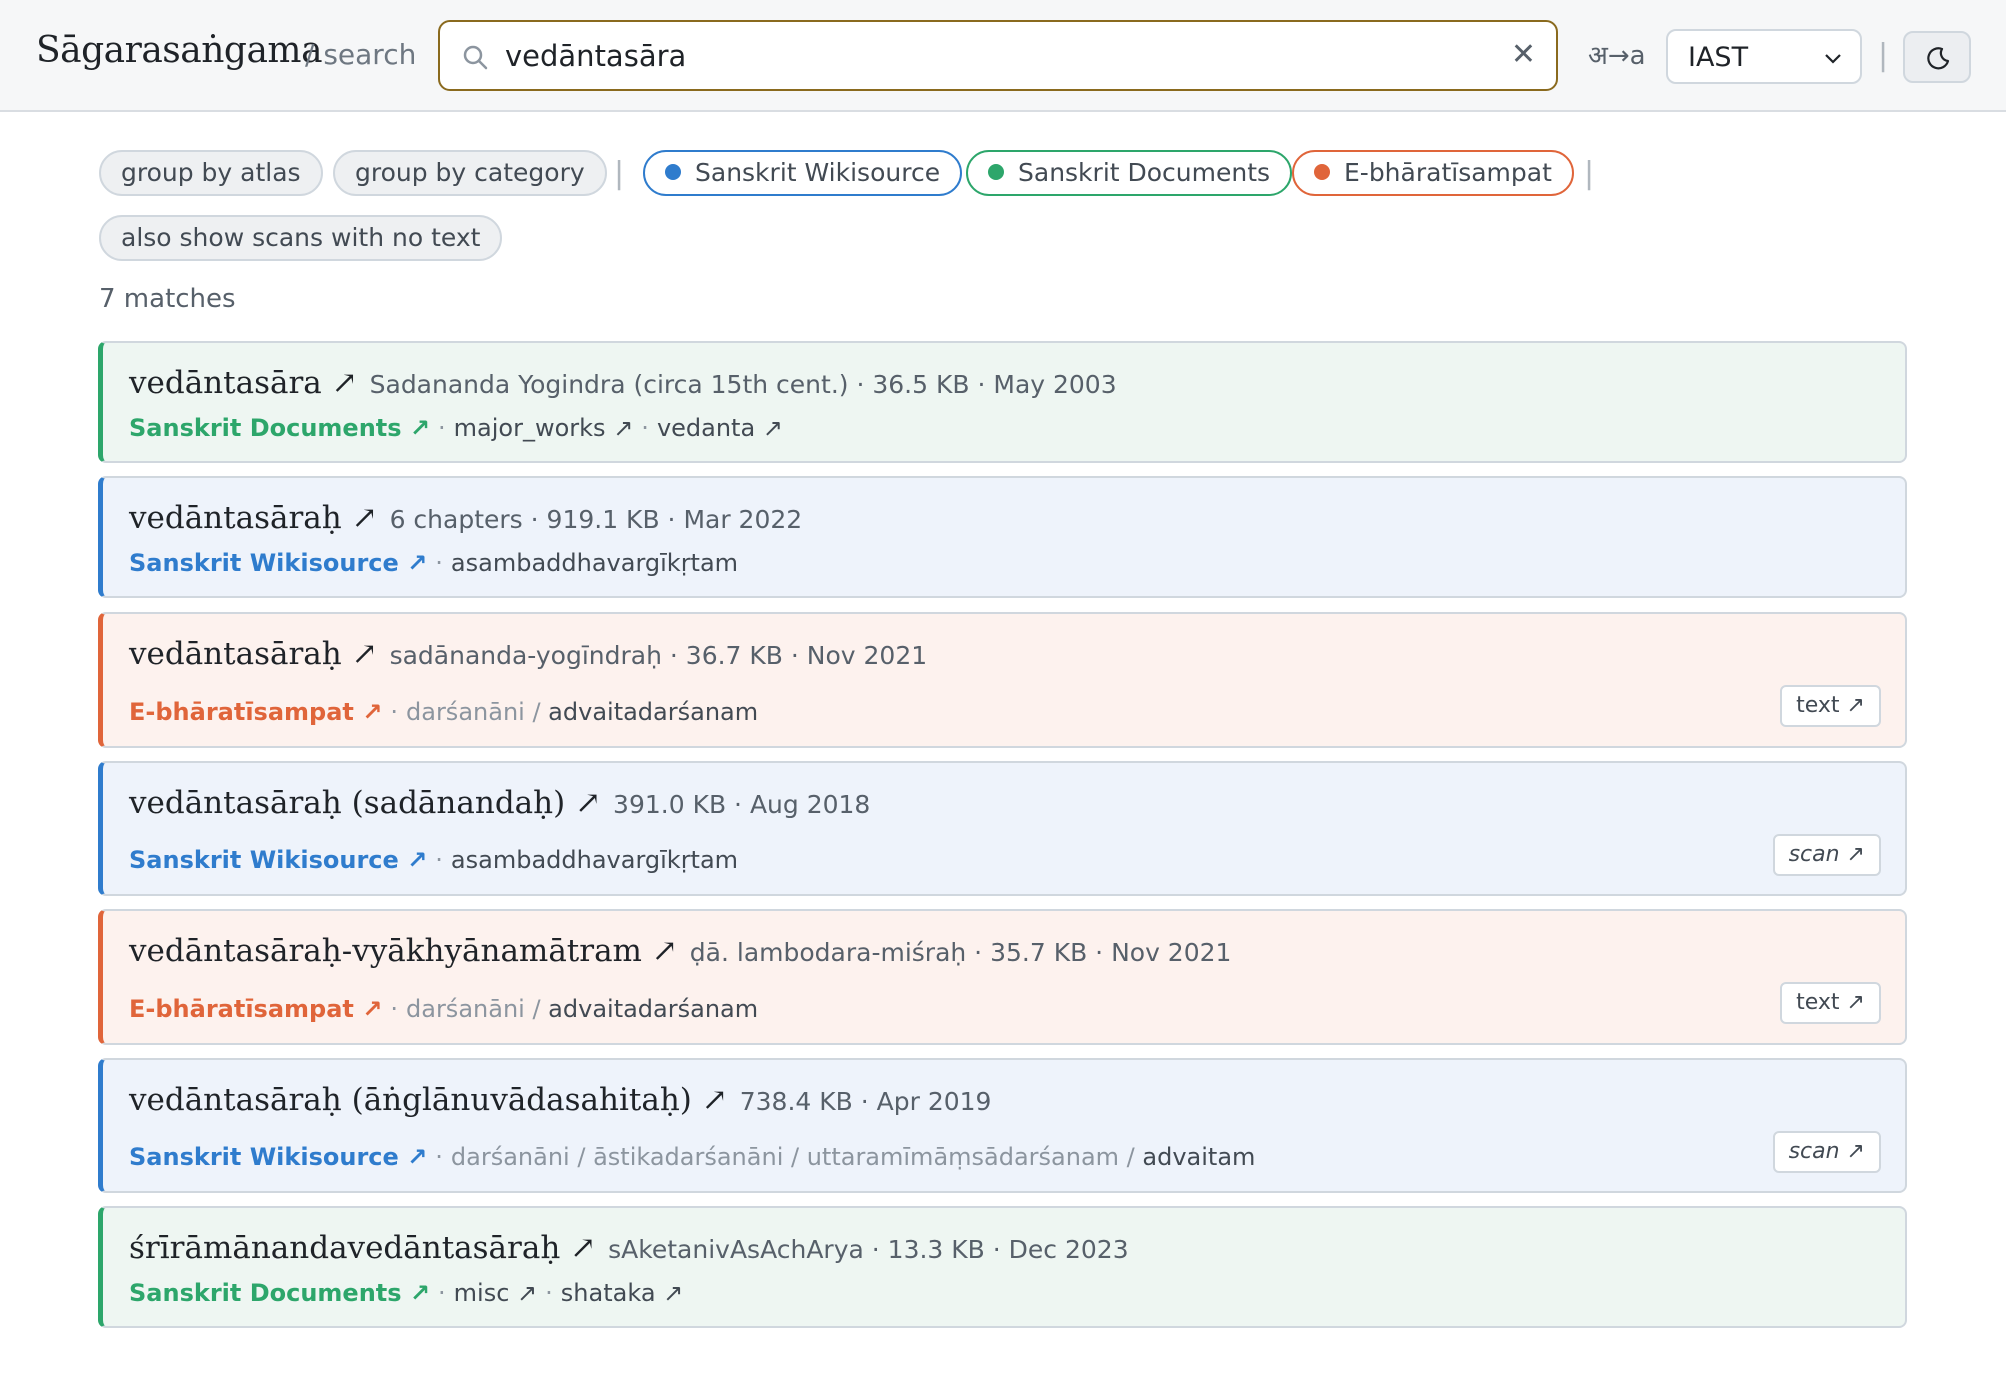 This screenshot has width=2006, height=1392. What do you see at coordinates (495, 1293) in the screenshot?
I see `result-category-link: misc ↗` at bounding box center [495, 1293].